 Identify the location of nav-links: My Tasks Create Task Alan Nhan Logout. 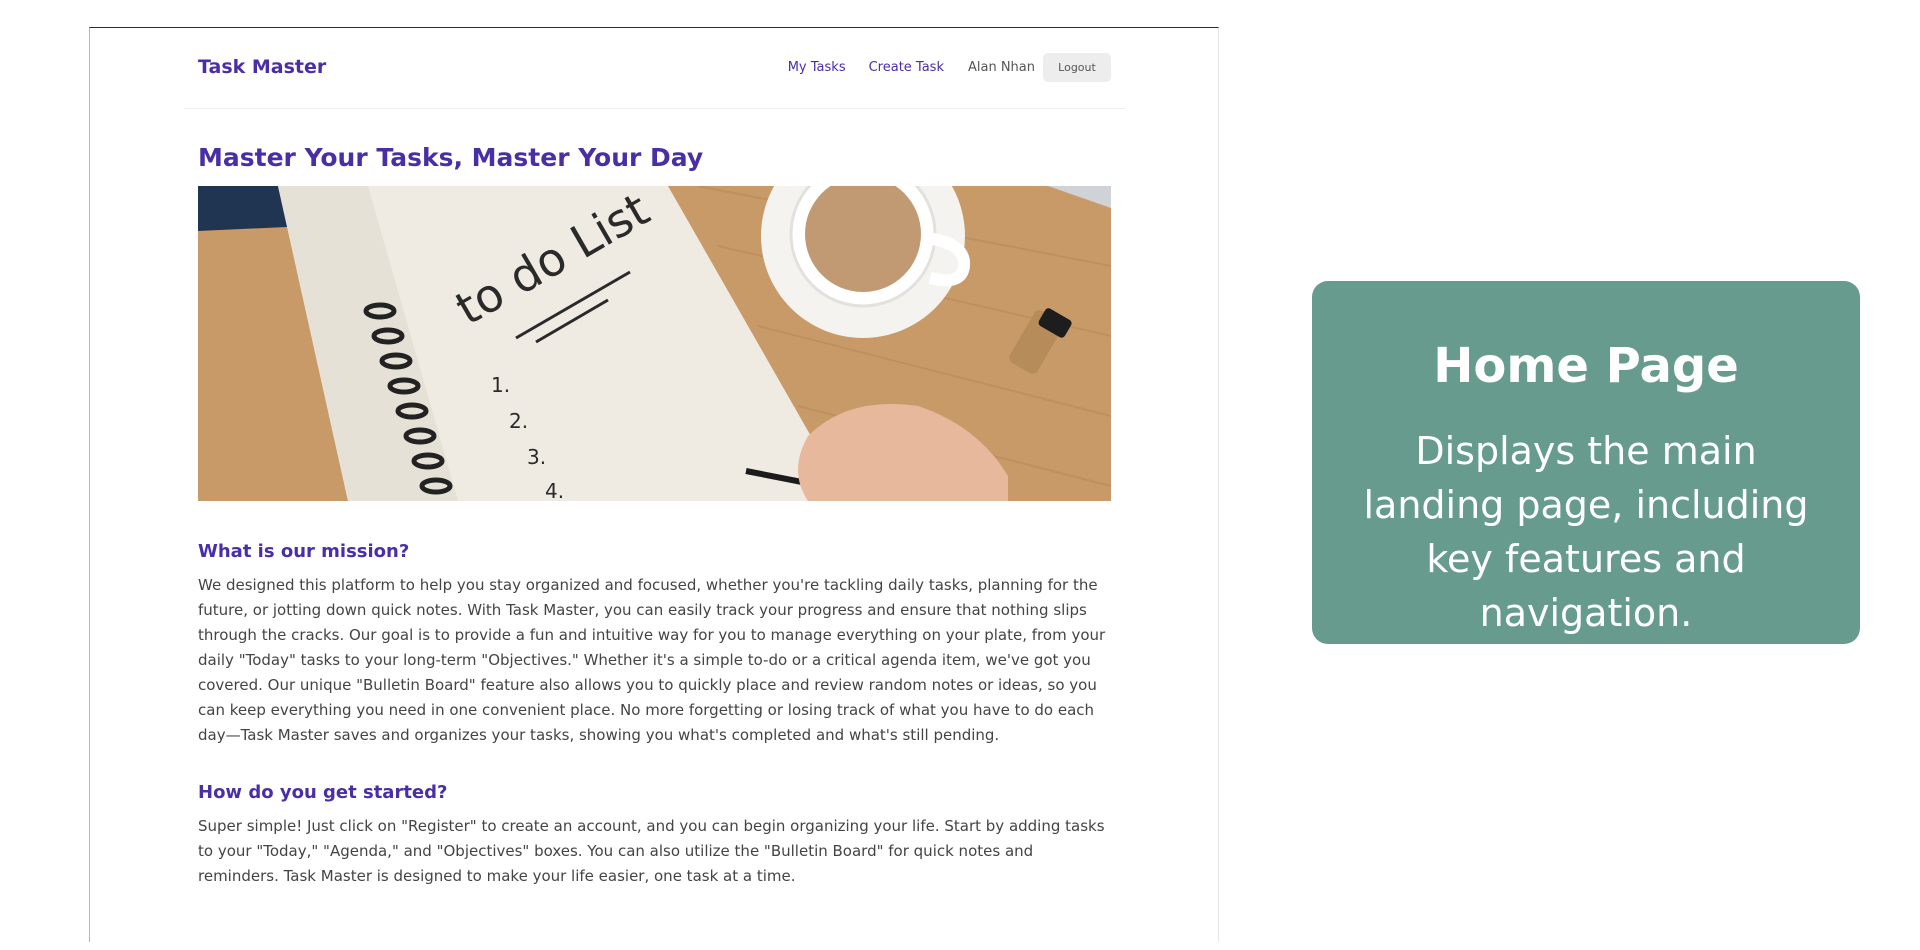
(938, 67).